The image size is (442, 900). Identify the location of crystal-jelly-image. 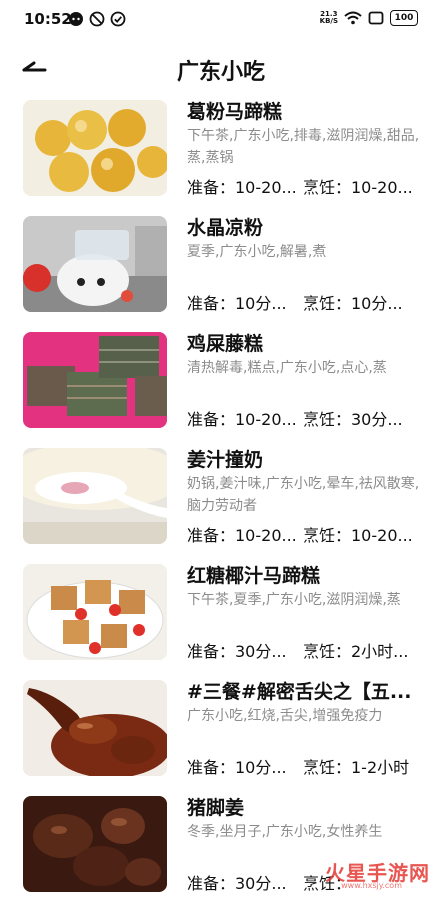
(95, 264).